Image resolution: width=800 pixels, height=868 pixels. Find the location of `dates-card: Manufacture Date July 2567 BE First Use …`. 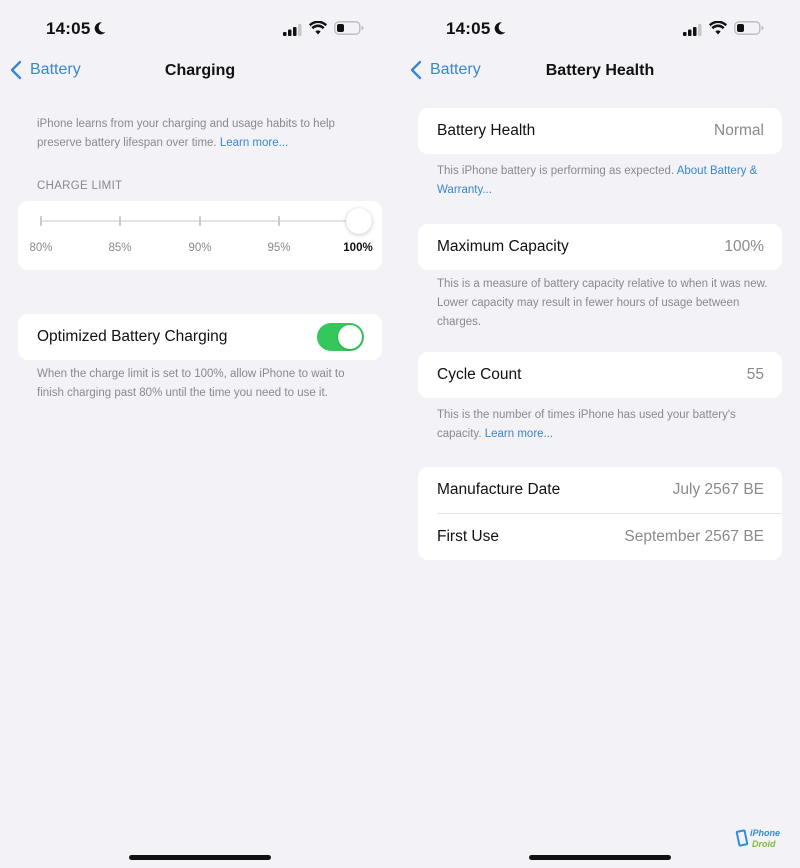

dates-card: Manufacture Date July 2567 BE First Use … is located at coordinates (600, 513).